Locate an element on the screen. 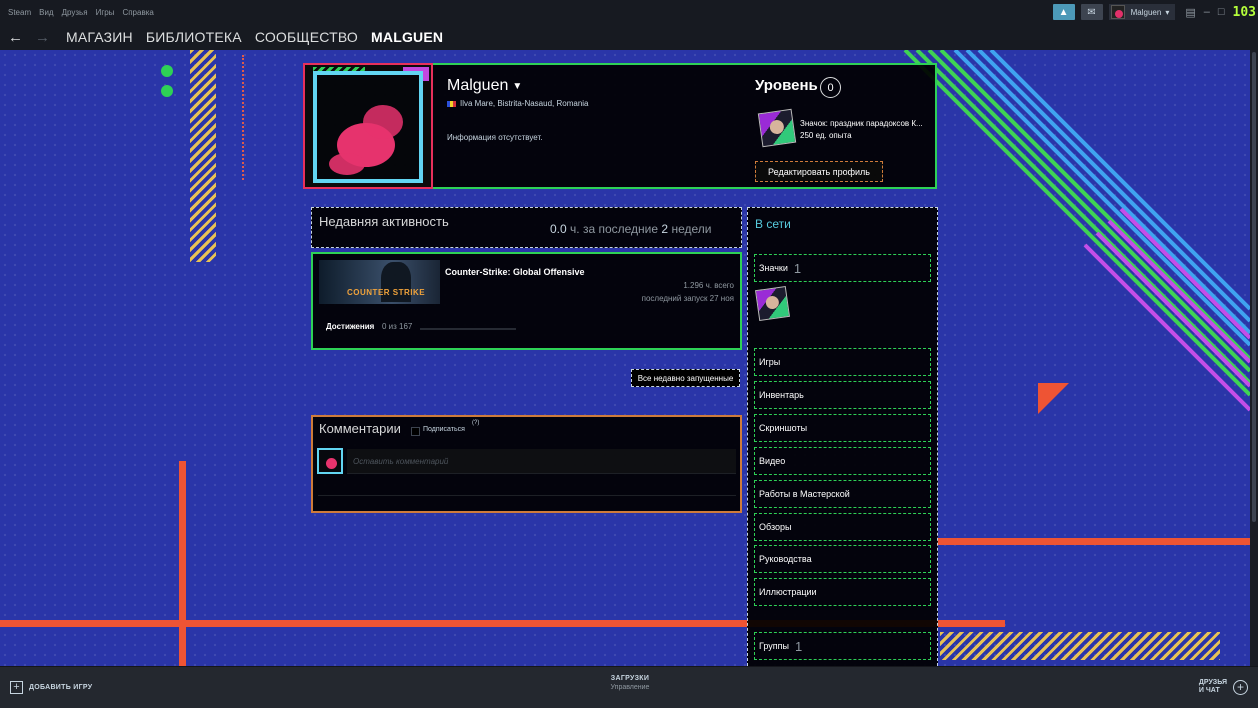  comments-divider is located at coordinates (527, 495).